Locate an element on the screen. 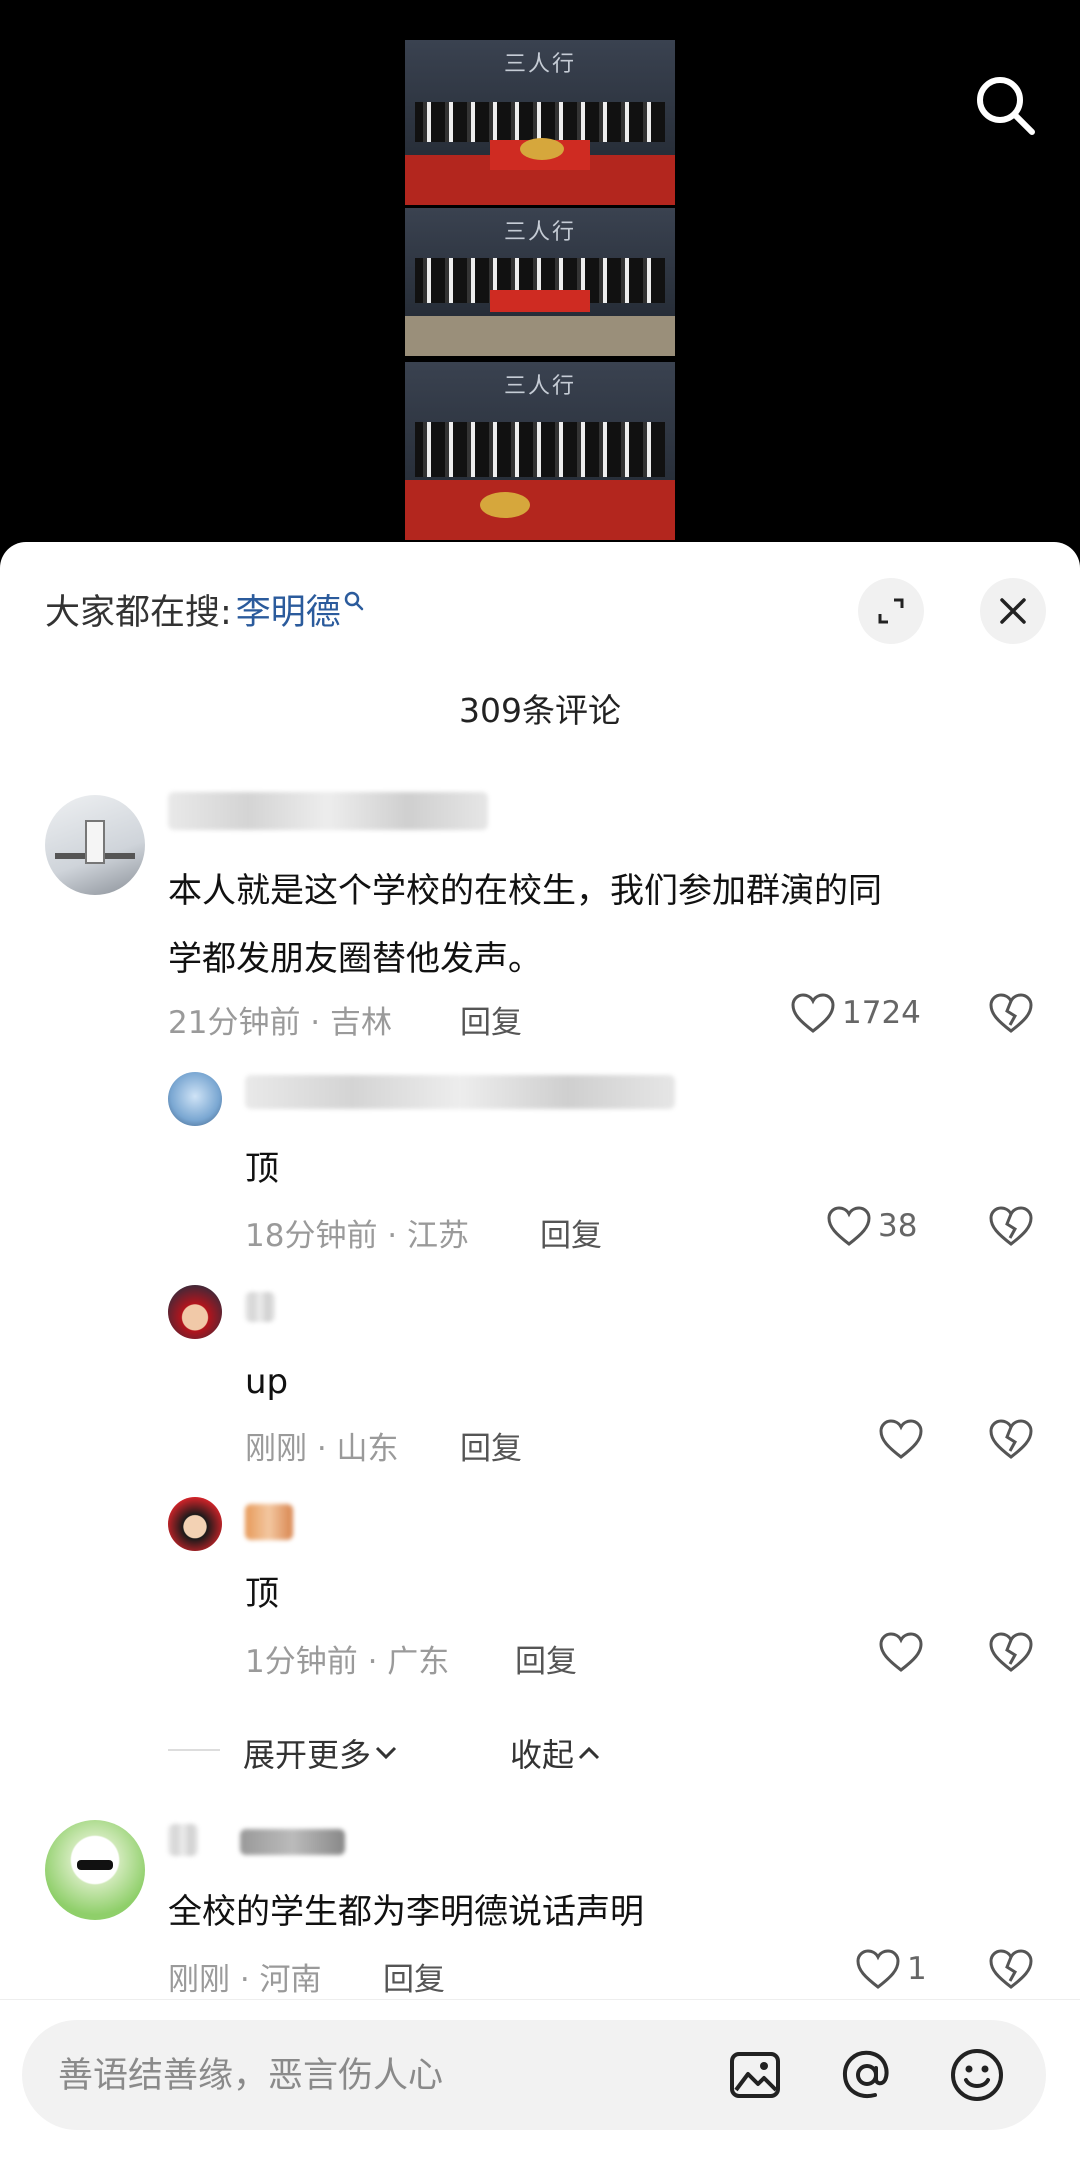  mention-button is located at coordinates (867, 2075).